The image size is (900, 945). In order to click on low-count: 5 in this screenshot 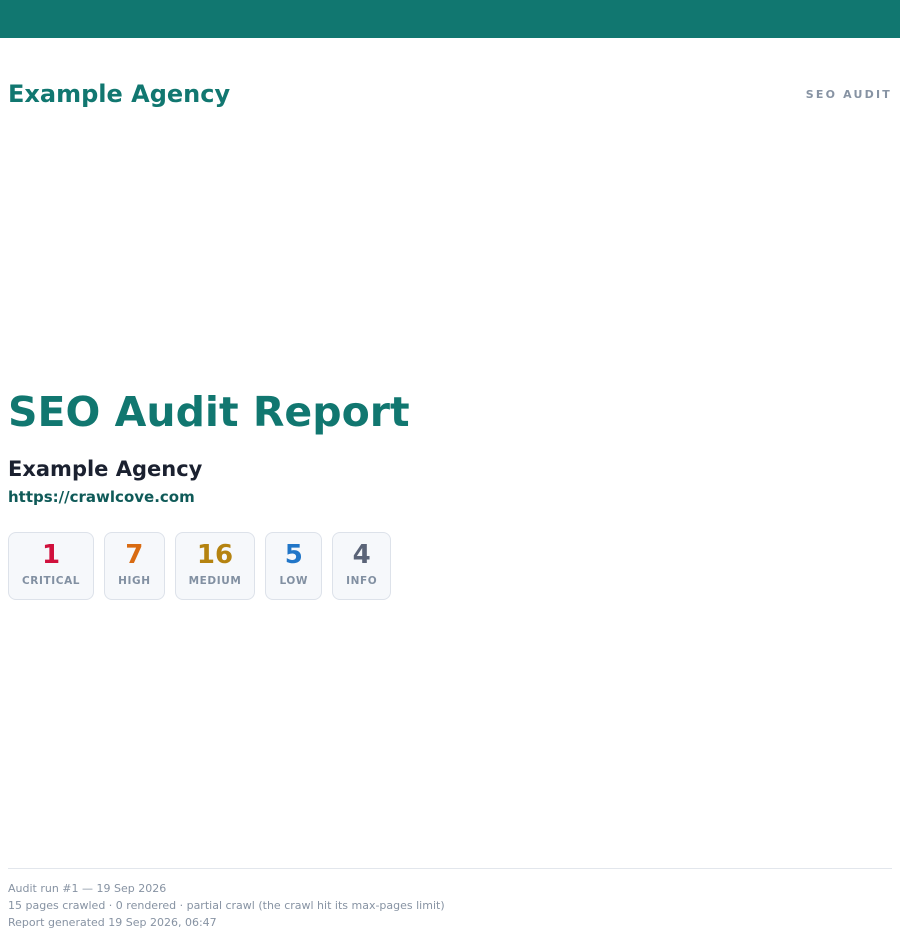, I will do `click(293, 555)`.